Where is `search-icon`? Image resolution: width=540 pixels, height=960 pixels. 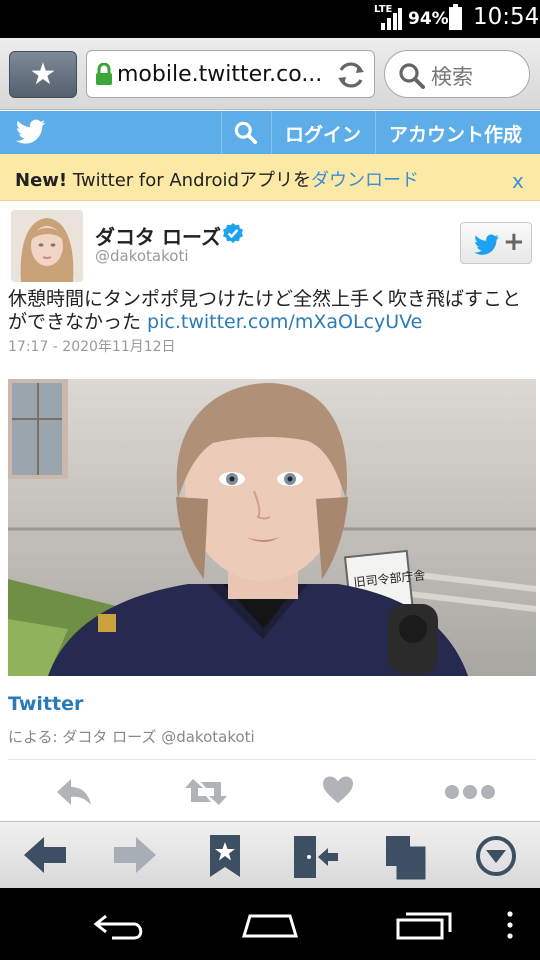
search-icon is located at coordinates (412, 76).